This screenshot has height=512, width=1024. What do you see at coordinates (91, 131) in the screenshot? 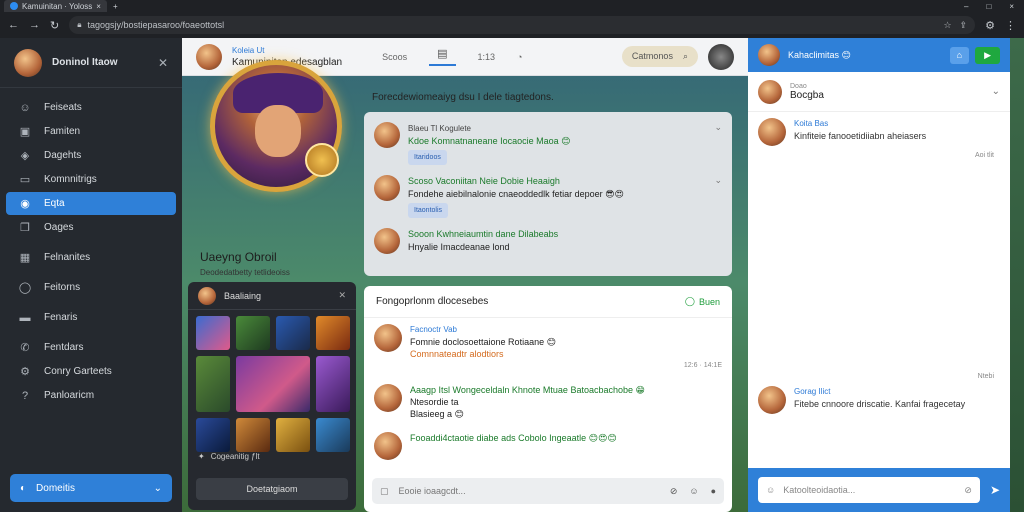
I see `sidebar-item-1: ▣ Famiten` at bounding box center [91, 131].